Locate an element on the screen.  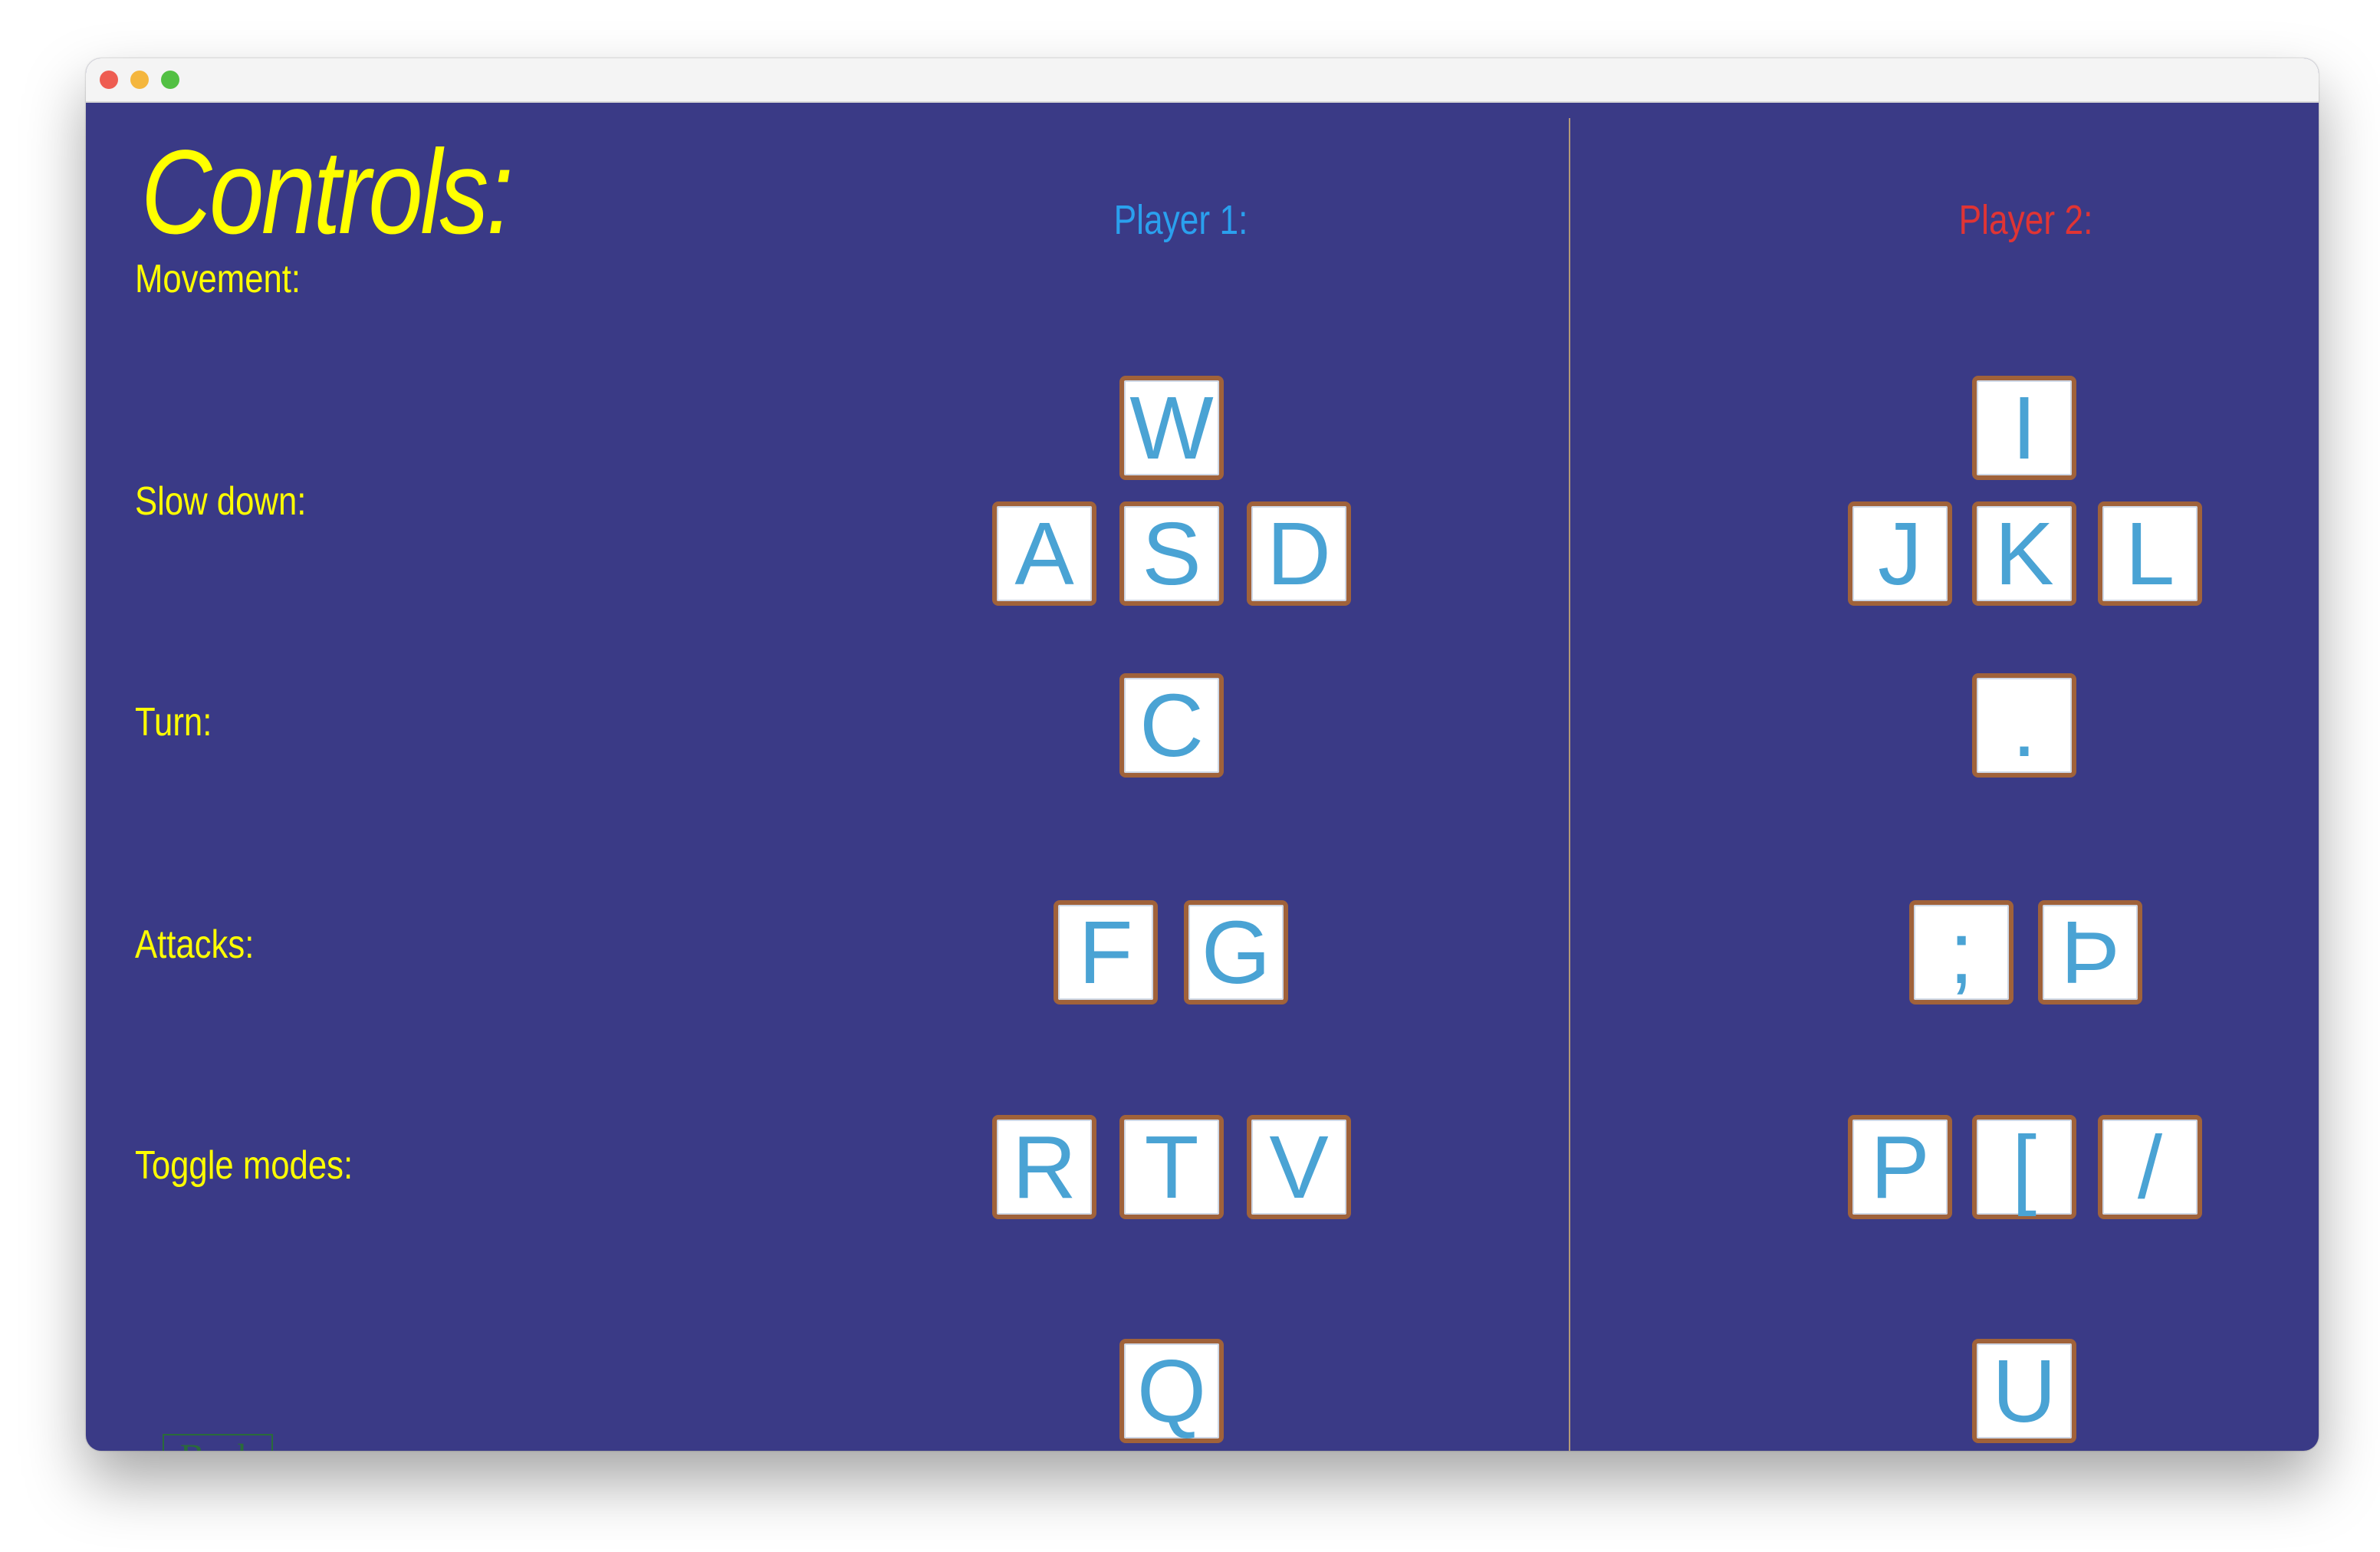
player-divider is located at coordinates (1570, 785).